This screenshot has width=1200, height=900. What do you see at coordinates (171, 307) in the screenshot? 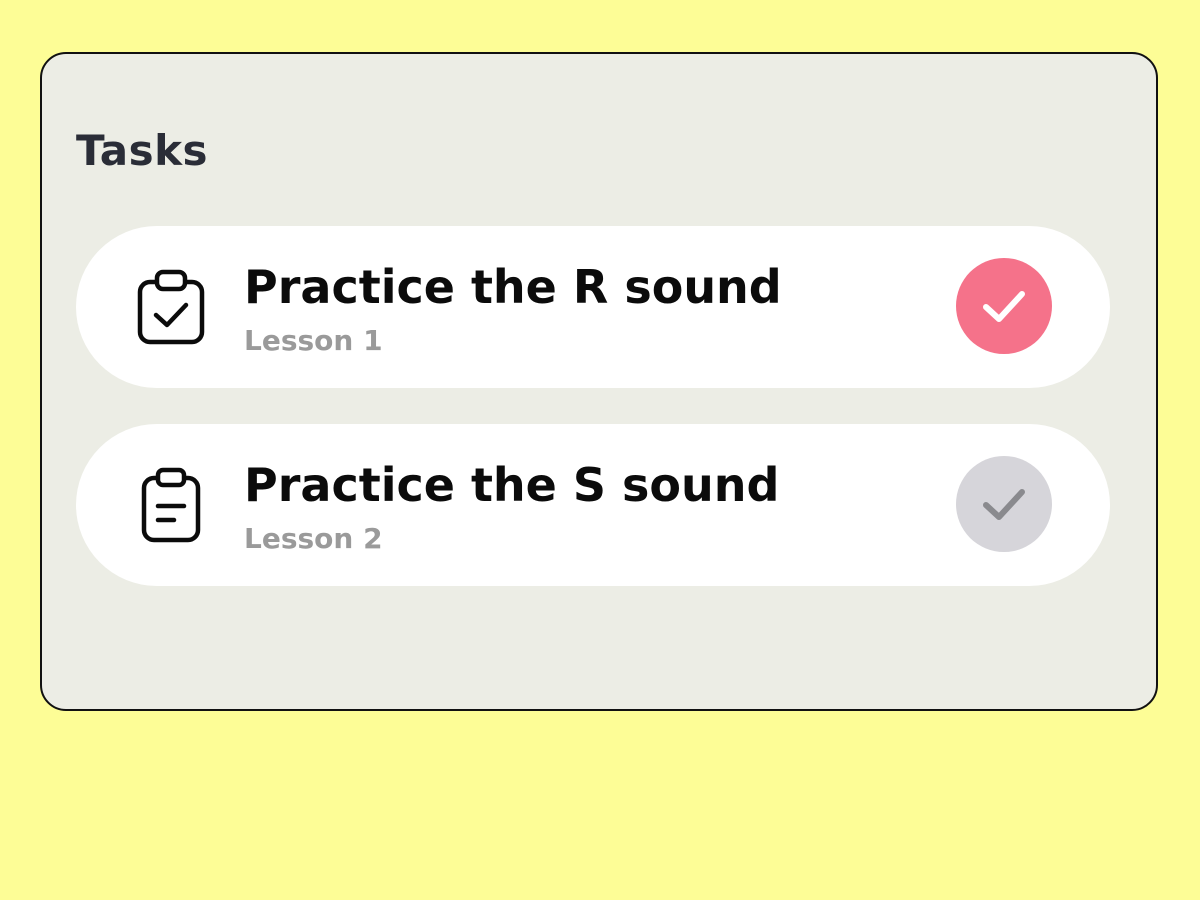
I see `clipboard-check-icon` at bounding box center [171, 307].